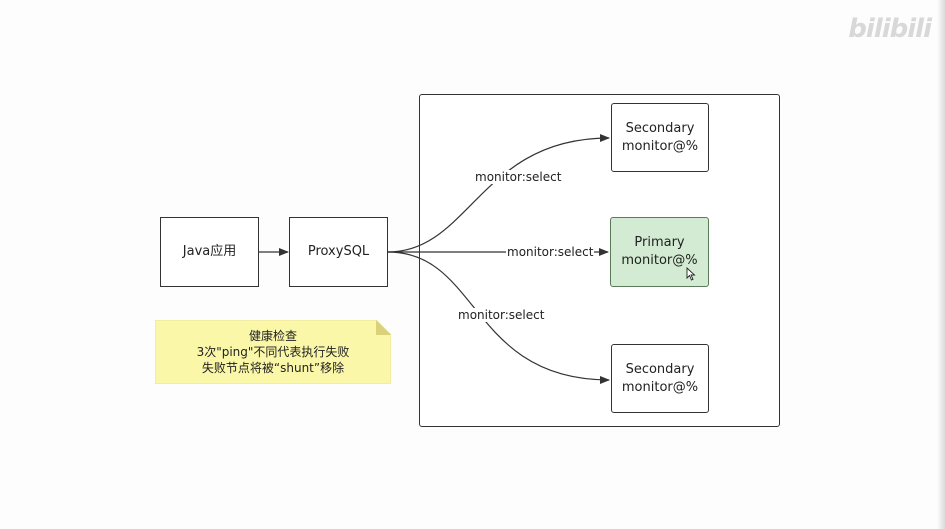 This screenshot has width=945, height=529. I want to click on java-app-label: Java应用, so click(209, 251).